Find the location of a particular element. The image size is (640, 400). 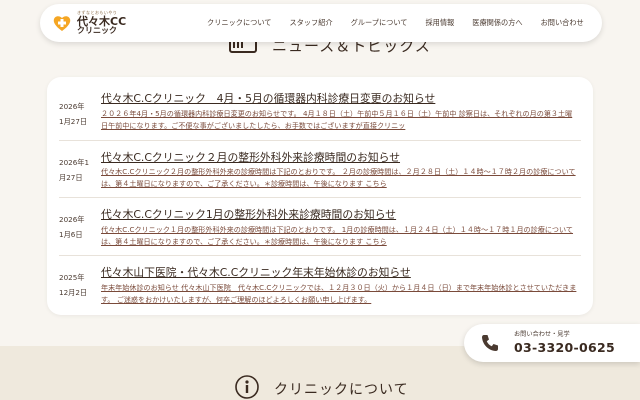

nav-group: グループについて is located at coordinates (379, 23).